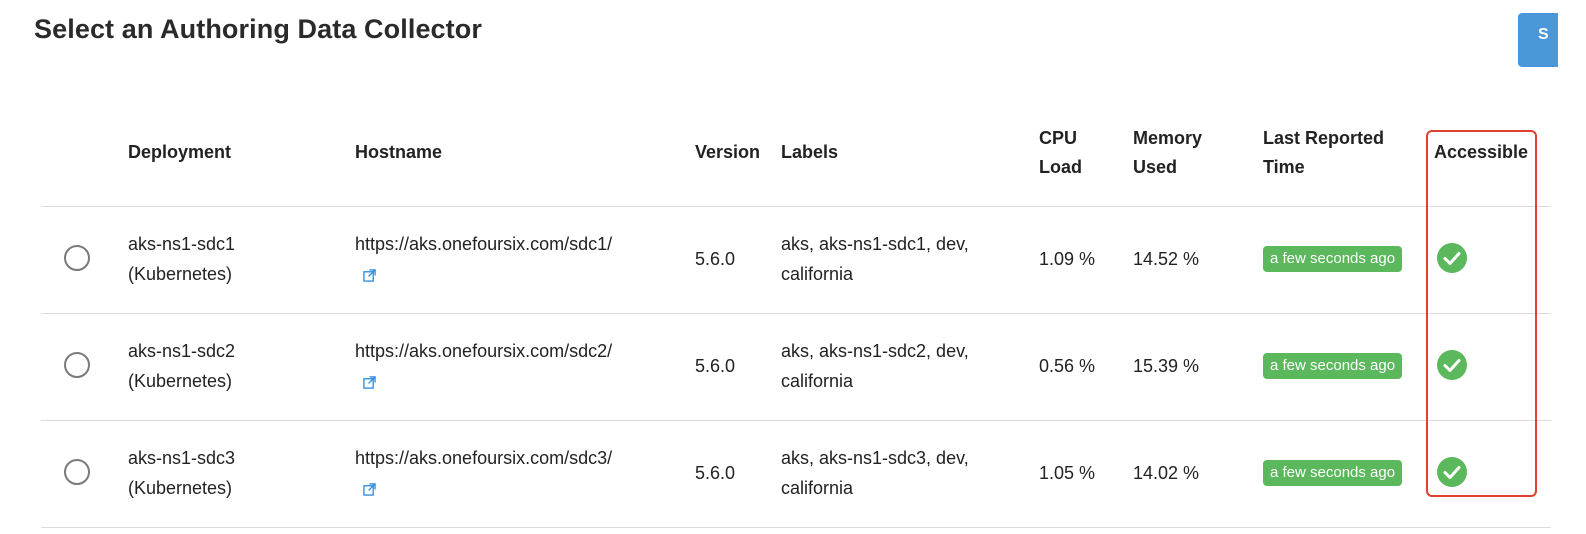 This screenshot has width=1586, height=534. What do you see at coordinates (1067, 366) in the screenshot?
I see `cpu-load-cell: 0.56 %` at bounding box center [1067, 366].